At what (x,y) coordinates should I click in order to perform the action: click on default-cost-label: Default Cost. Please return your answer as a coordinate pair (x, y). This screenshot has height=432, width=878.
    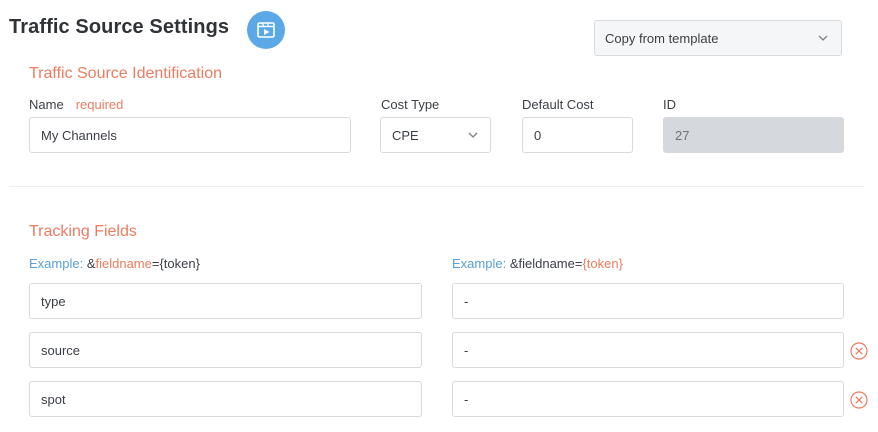
    Looking at the image, I should click on (558, 104).